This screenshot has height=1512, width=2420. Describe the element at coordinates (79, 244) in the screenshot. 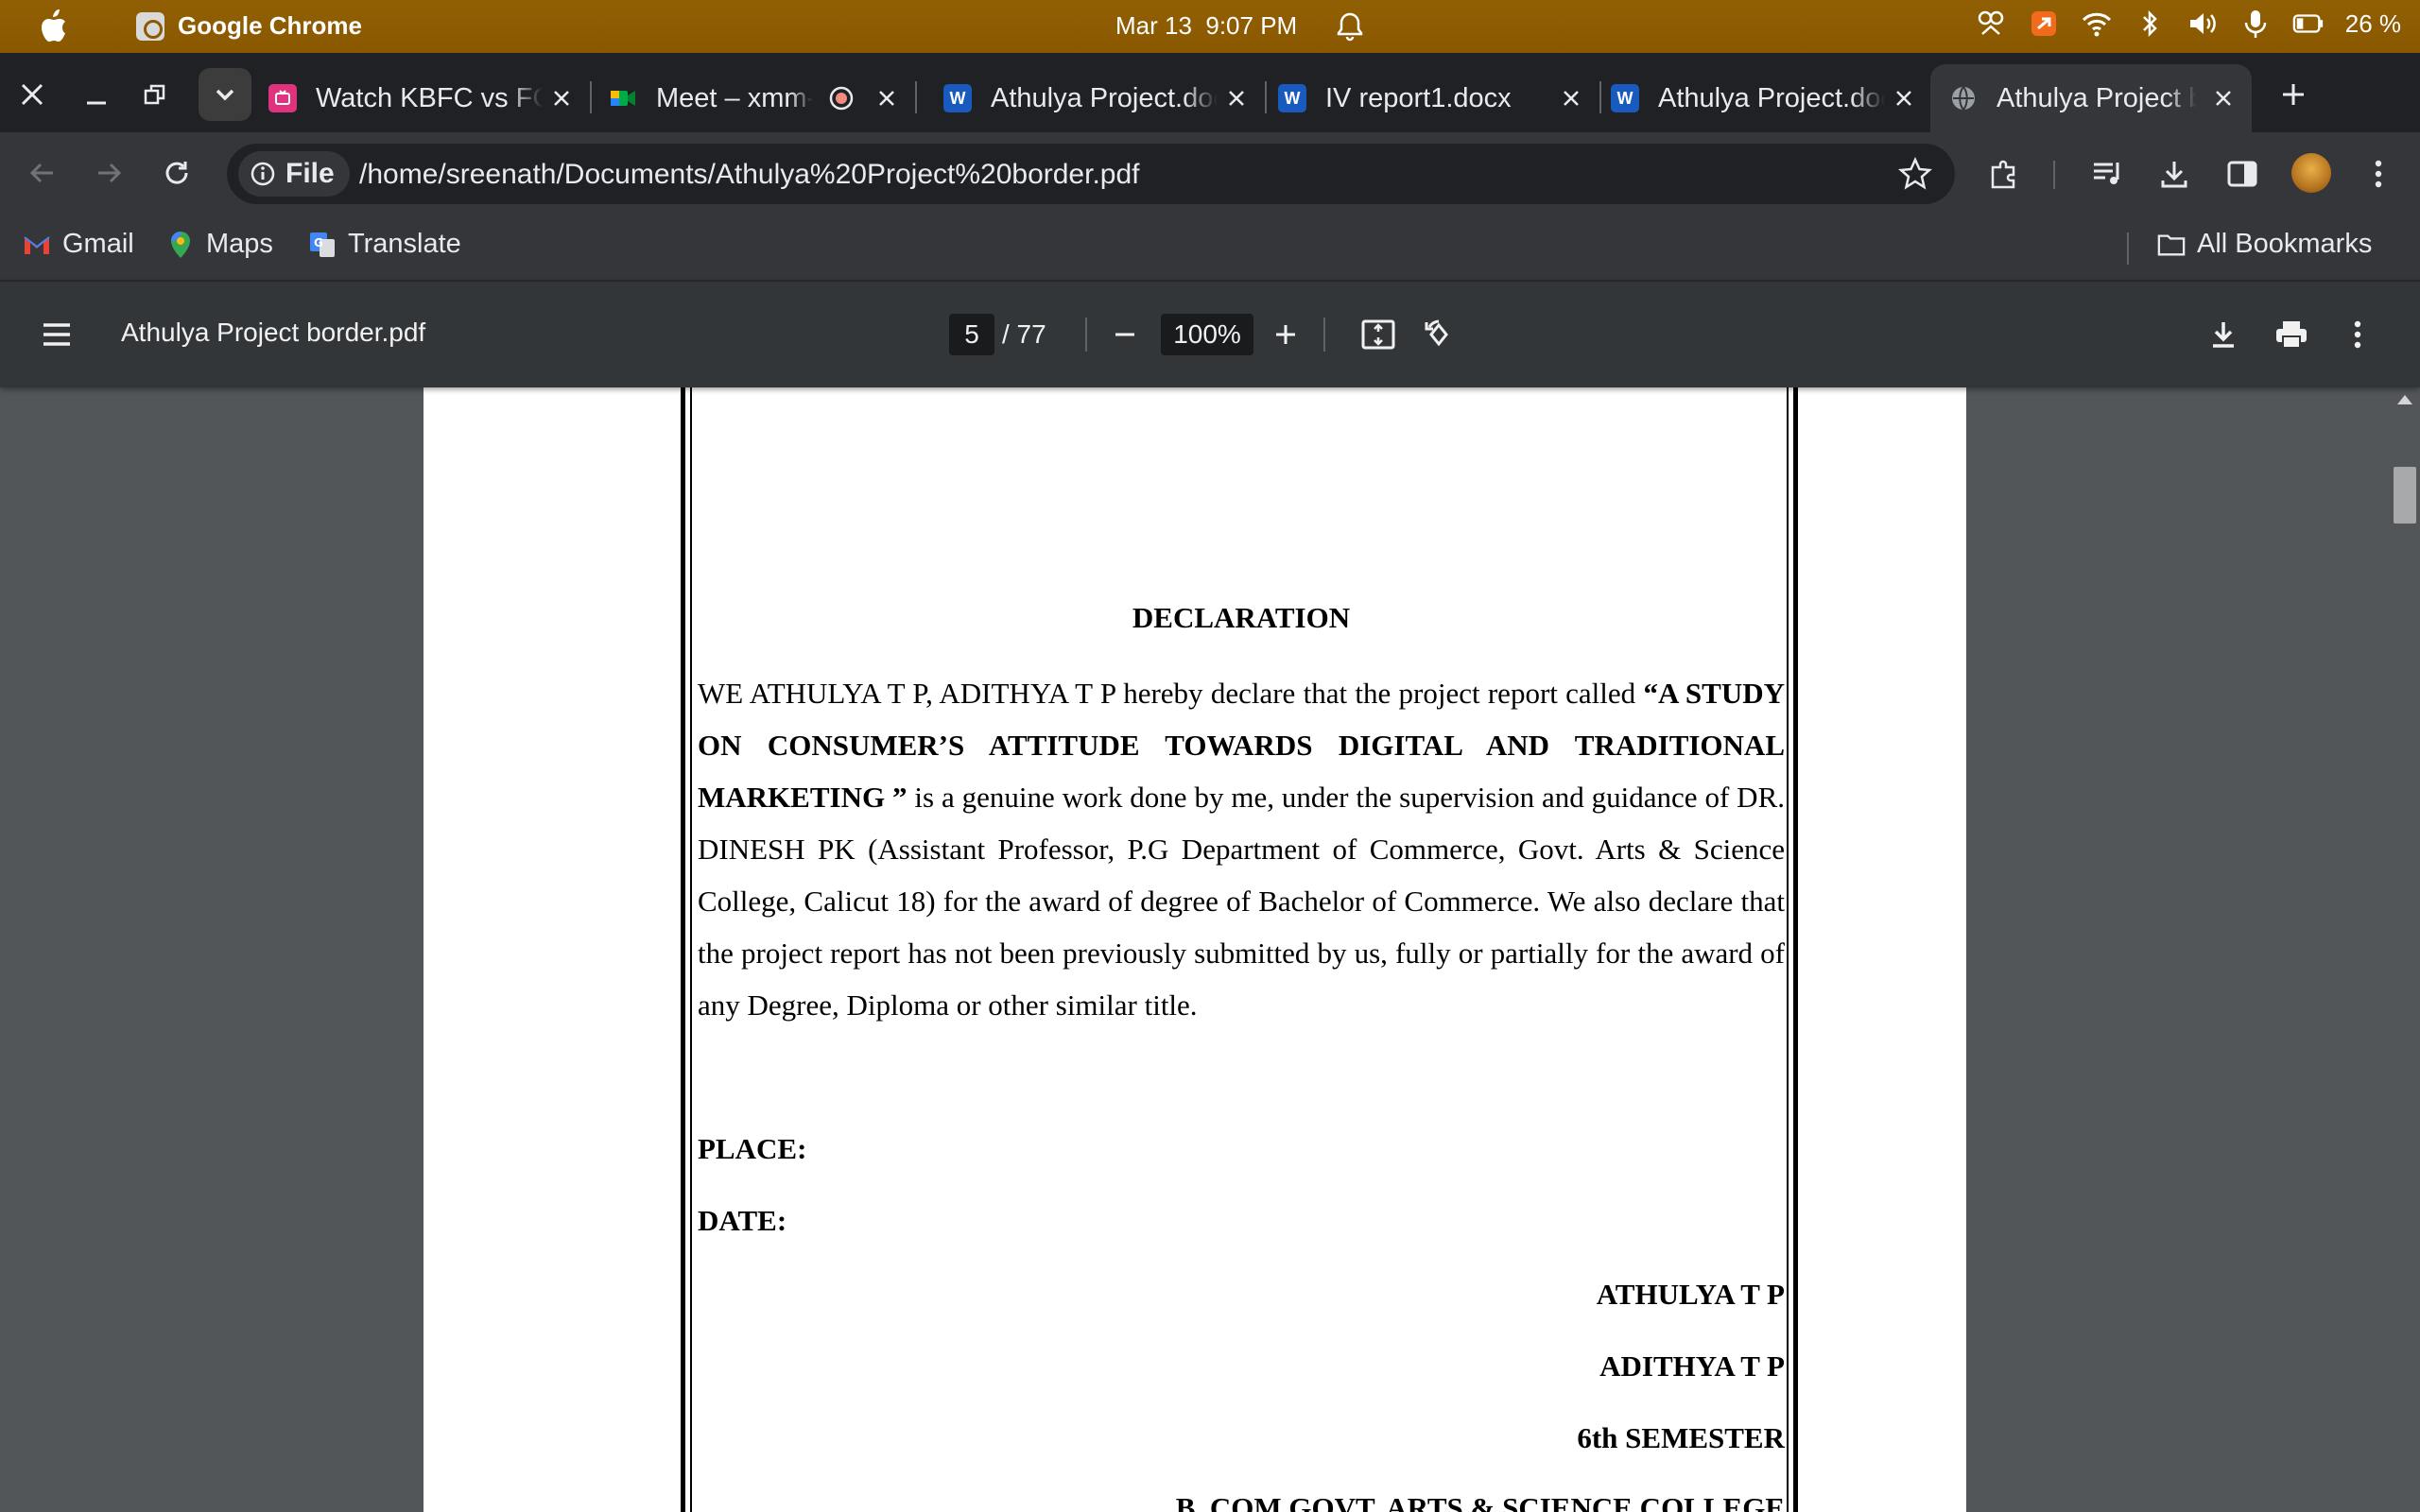

I see `bookmark-gmail: Gmail` at that location.